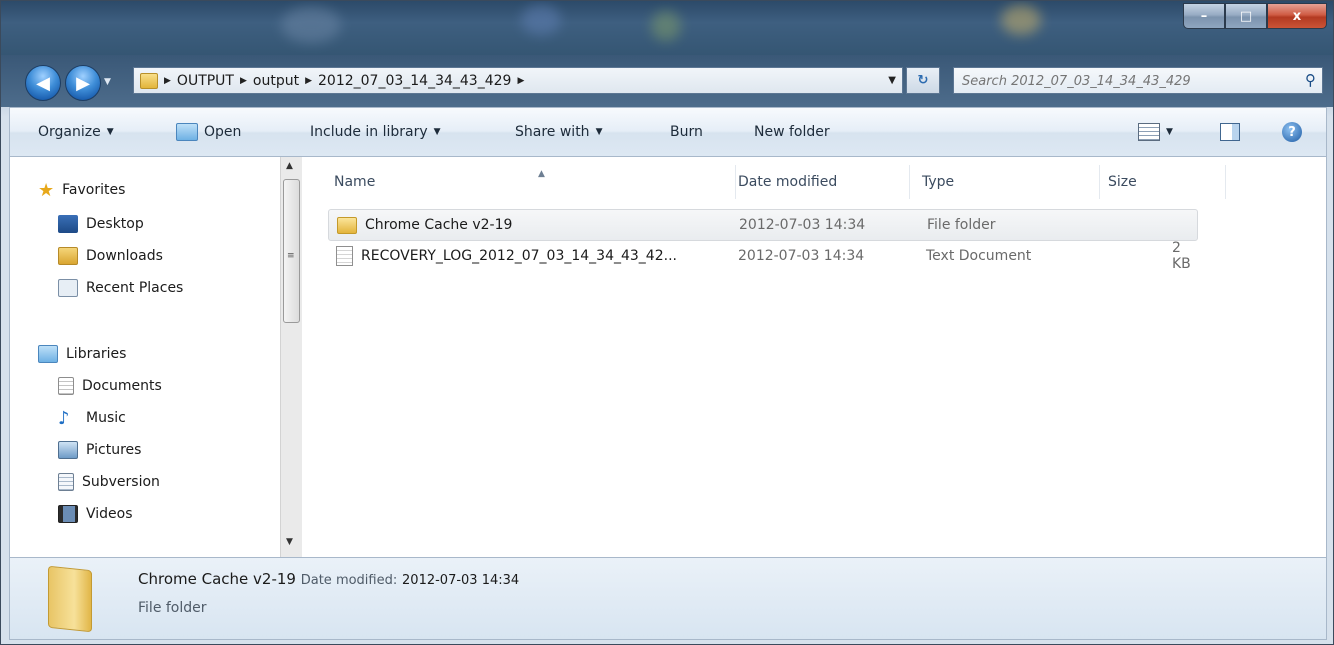 The image size is (1334, 645). What do you see at coordinates (101, 224) in the screenshot?
I see `nav-item-desktop: Desktop` at bounding box center [101, 224].